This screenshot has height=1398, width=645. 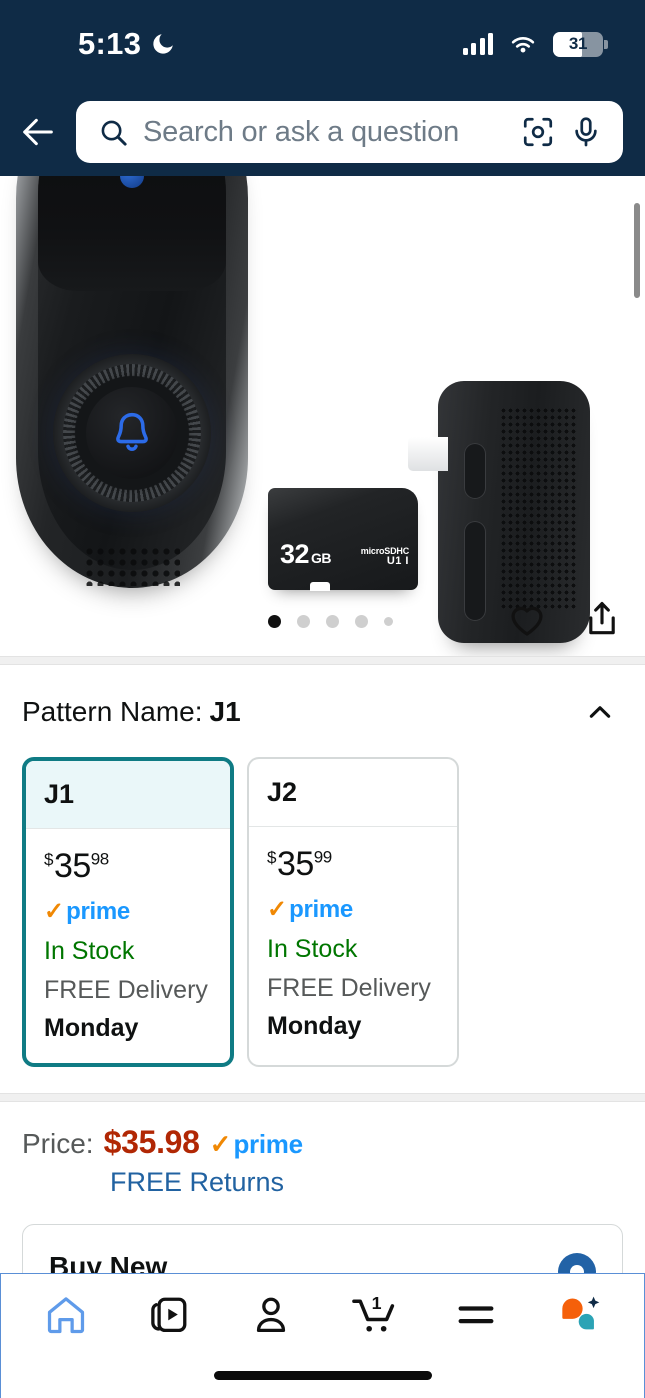 What do you see at coordinates (132, 382) in the screenshot?
I see `doorbell-product-image` at bounding box center [132, 382].